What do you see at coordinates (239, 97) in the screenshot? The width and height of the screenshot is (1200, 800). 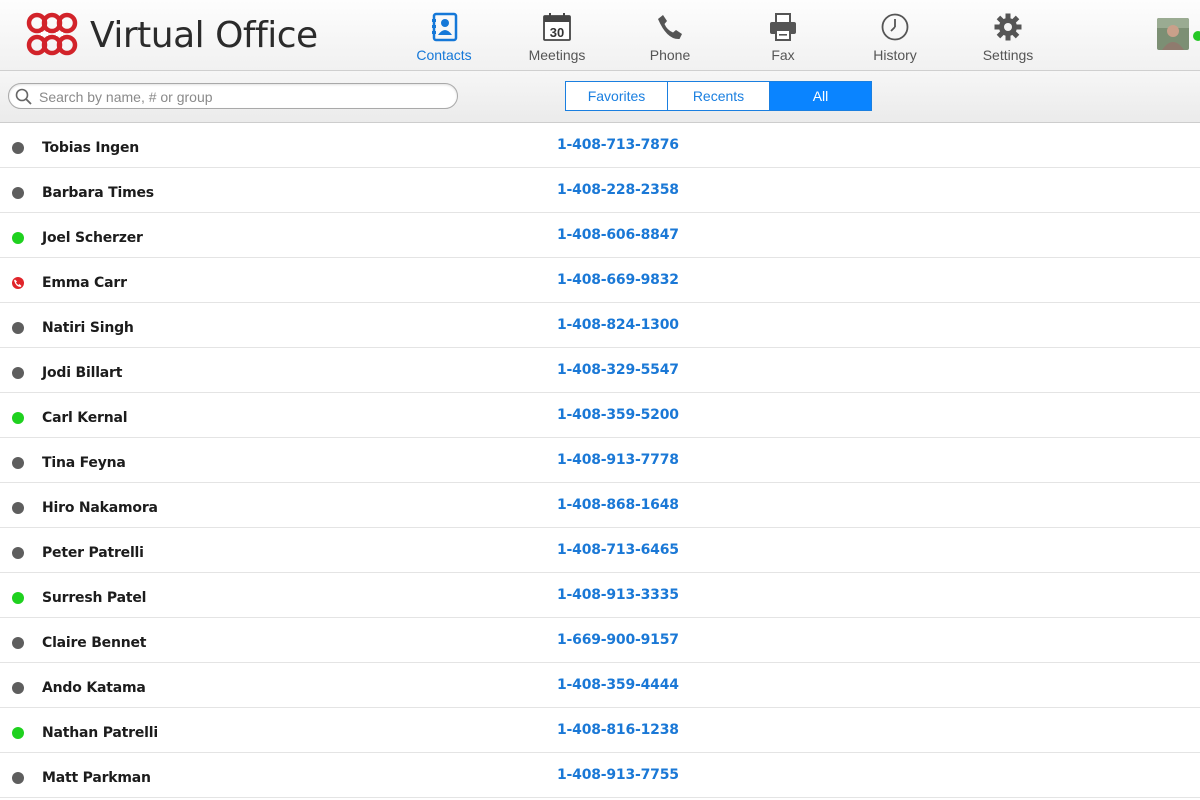 I see `search-input` at bounding box center [239, 97].